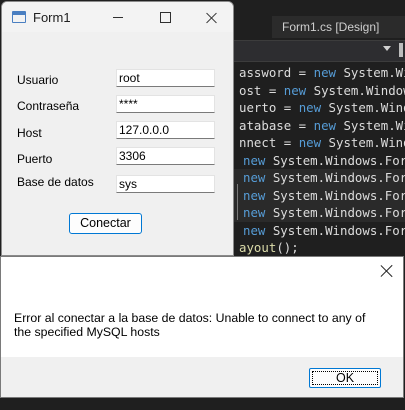 This screenshot has height=410, width=405. I want to click on code-text: atabase =, so click(276, 125).